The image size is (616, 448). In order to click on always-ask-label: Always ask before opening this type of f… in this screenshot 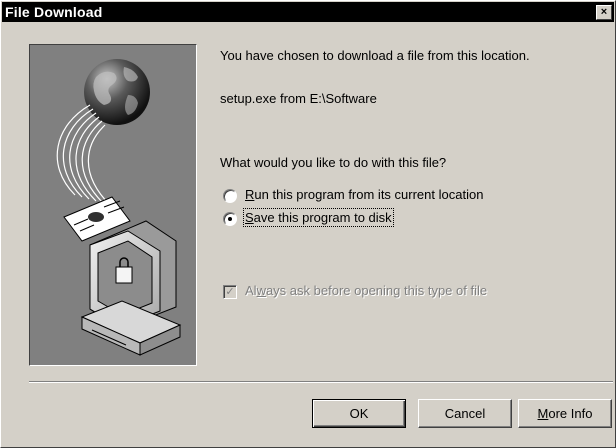, I will do `click(366, 290)`.